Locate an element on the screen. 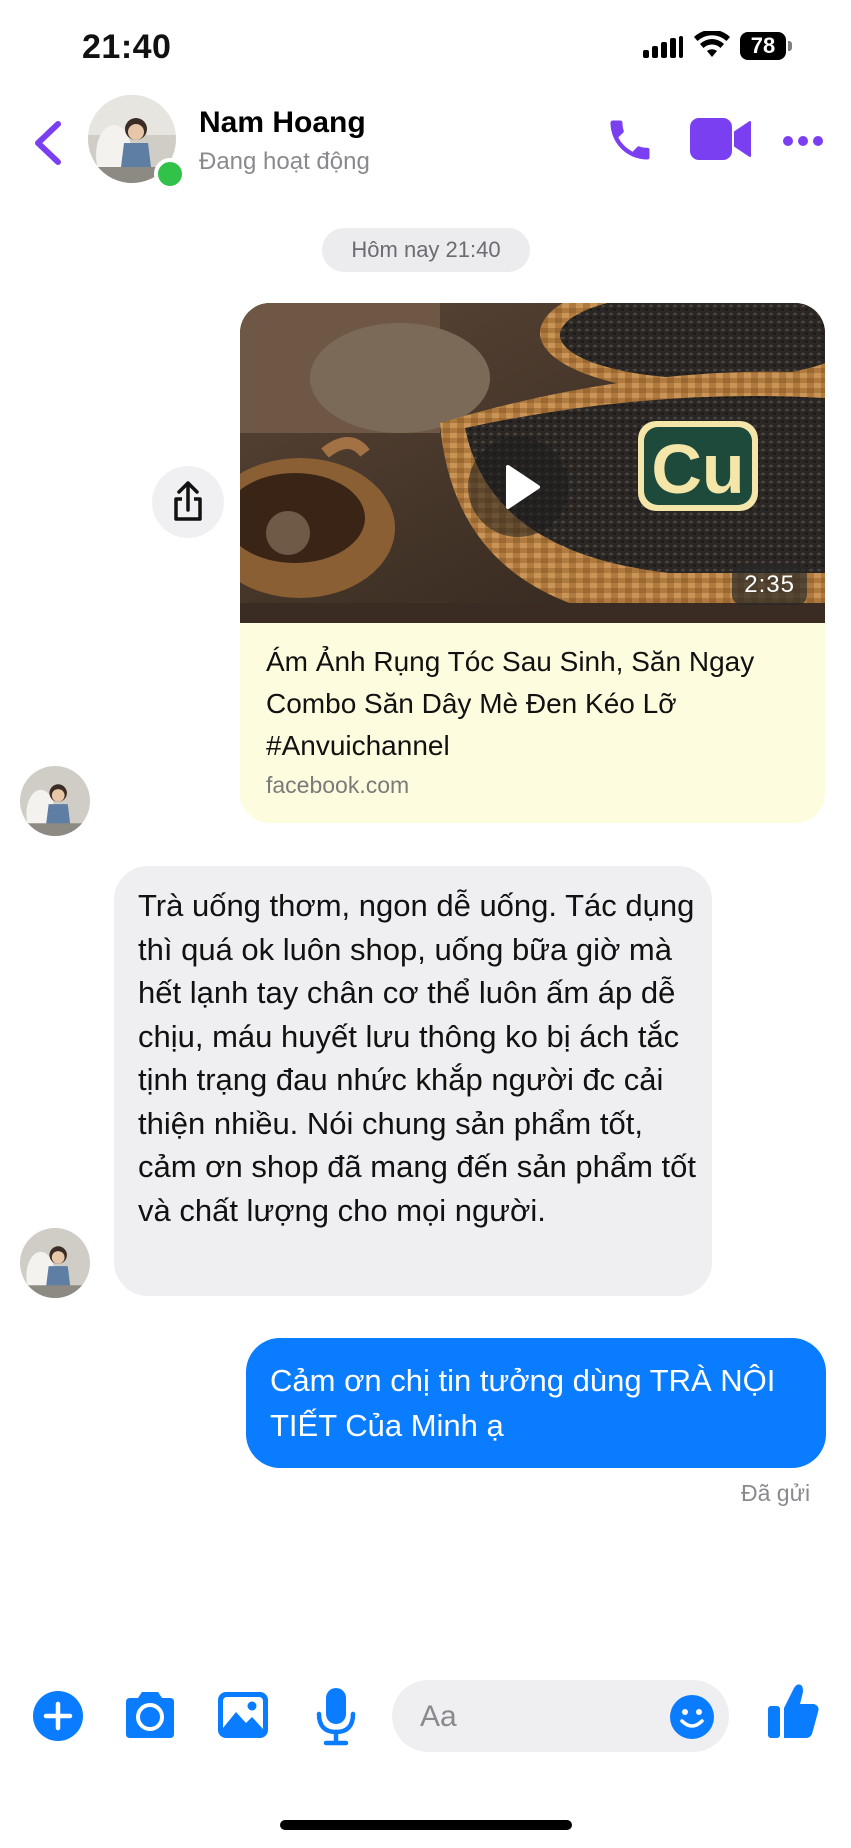  video-thumbnail: Cu 2:35 is located at coordinates (532, 463).